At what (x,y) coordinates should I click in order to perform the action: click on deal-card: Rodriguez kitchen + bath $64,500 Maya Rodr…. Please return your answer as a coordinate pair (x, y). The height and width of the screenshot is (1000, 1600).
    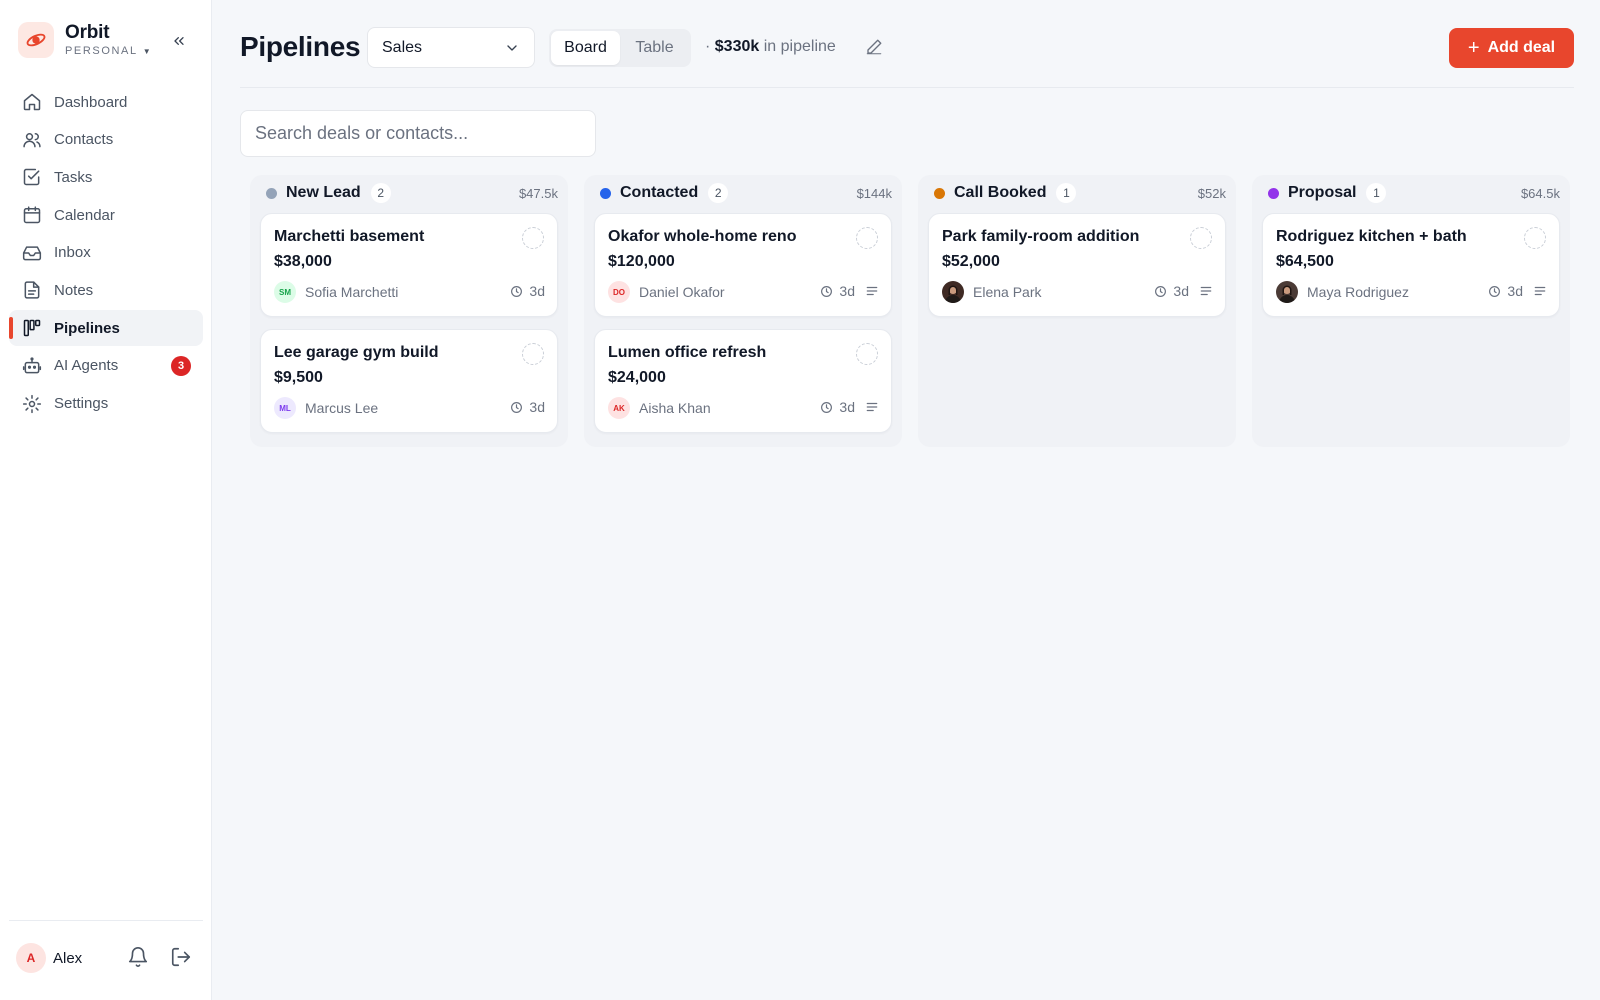
    Looking at the image, I should click on (1411, 265).